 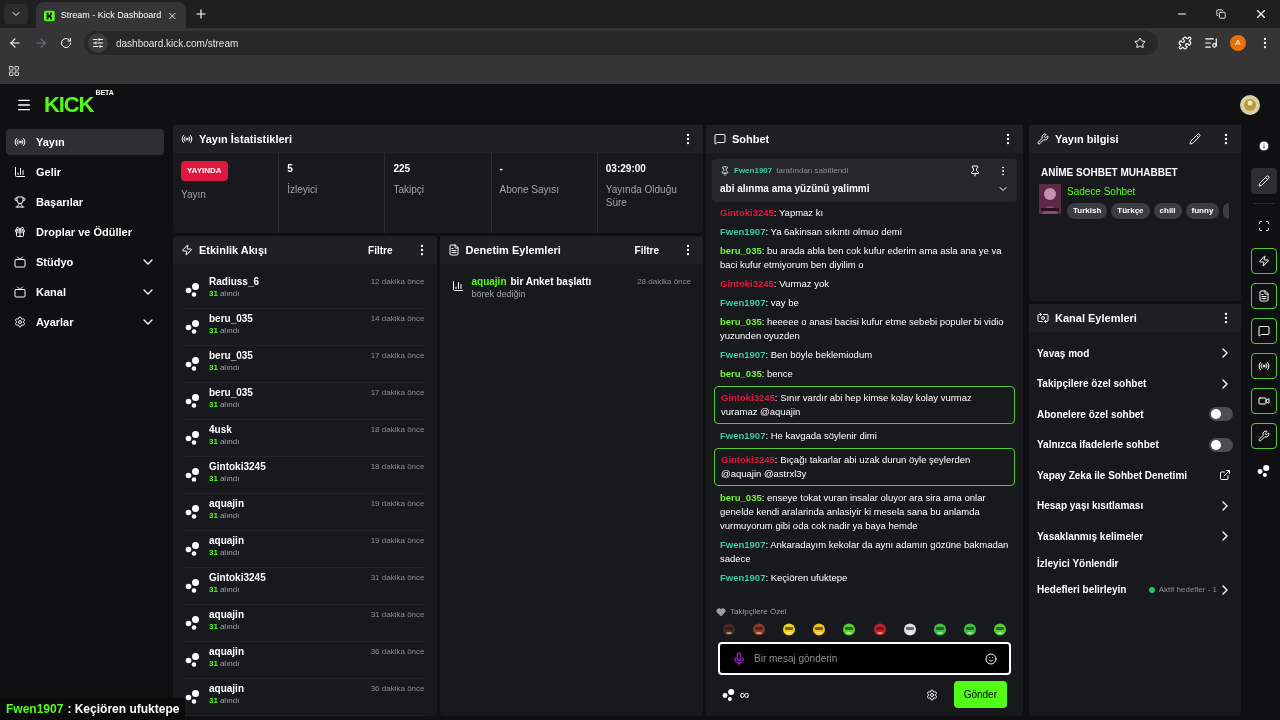 I want to click on channel-action: Yavaş mod, so click(x=1135, y=353).